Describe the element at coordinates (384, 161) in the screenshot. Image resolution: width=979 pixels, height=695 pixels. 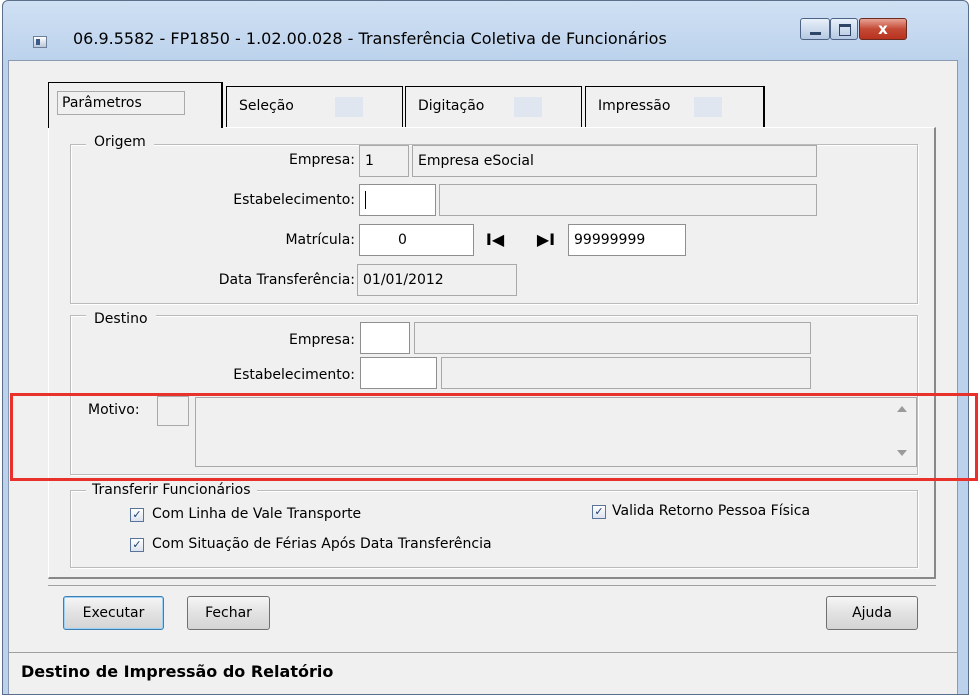
I see `origem-empresa-code-field: 1` at that location.